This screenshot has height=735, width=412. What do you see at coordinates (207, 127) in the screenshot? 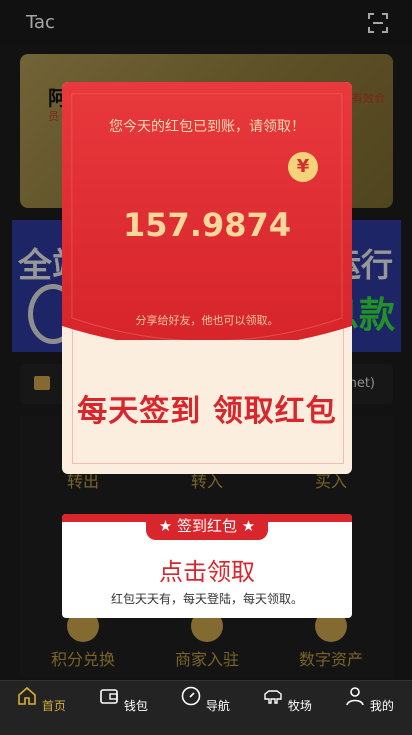
I see `packet-message: 您今天的红包已到账，请领取！` at bounding box center [207, 127].